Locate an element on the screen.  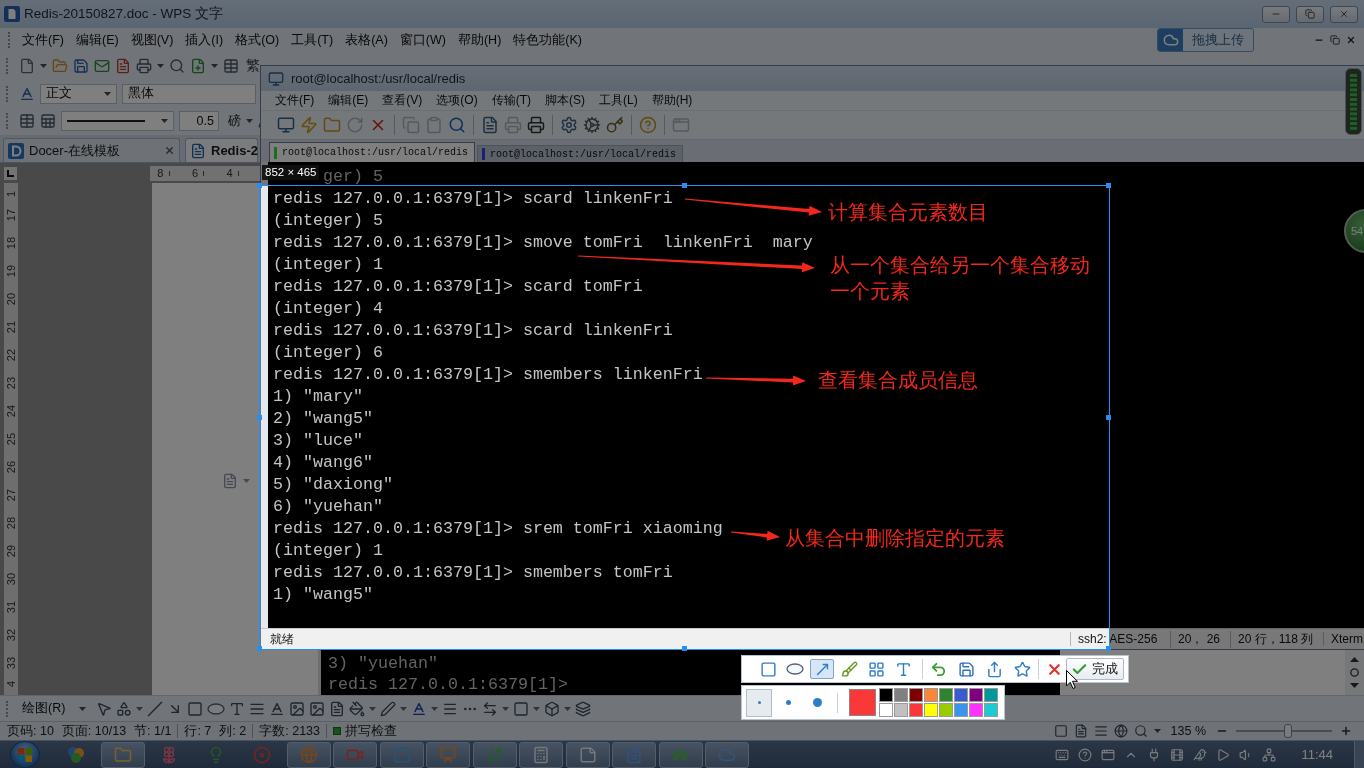
close-button is located at coordinates (1344, 14).